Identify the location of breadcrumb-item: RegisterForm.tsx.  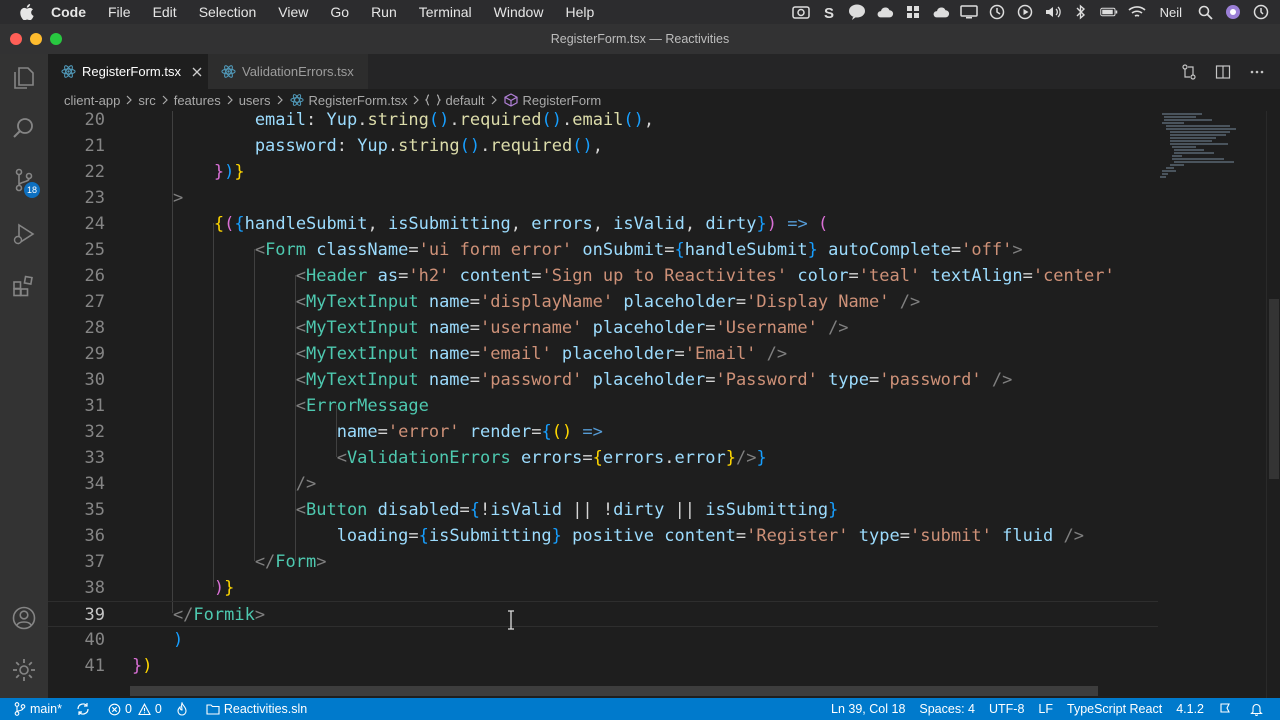
(358, 100).